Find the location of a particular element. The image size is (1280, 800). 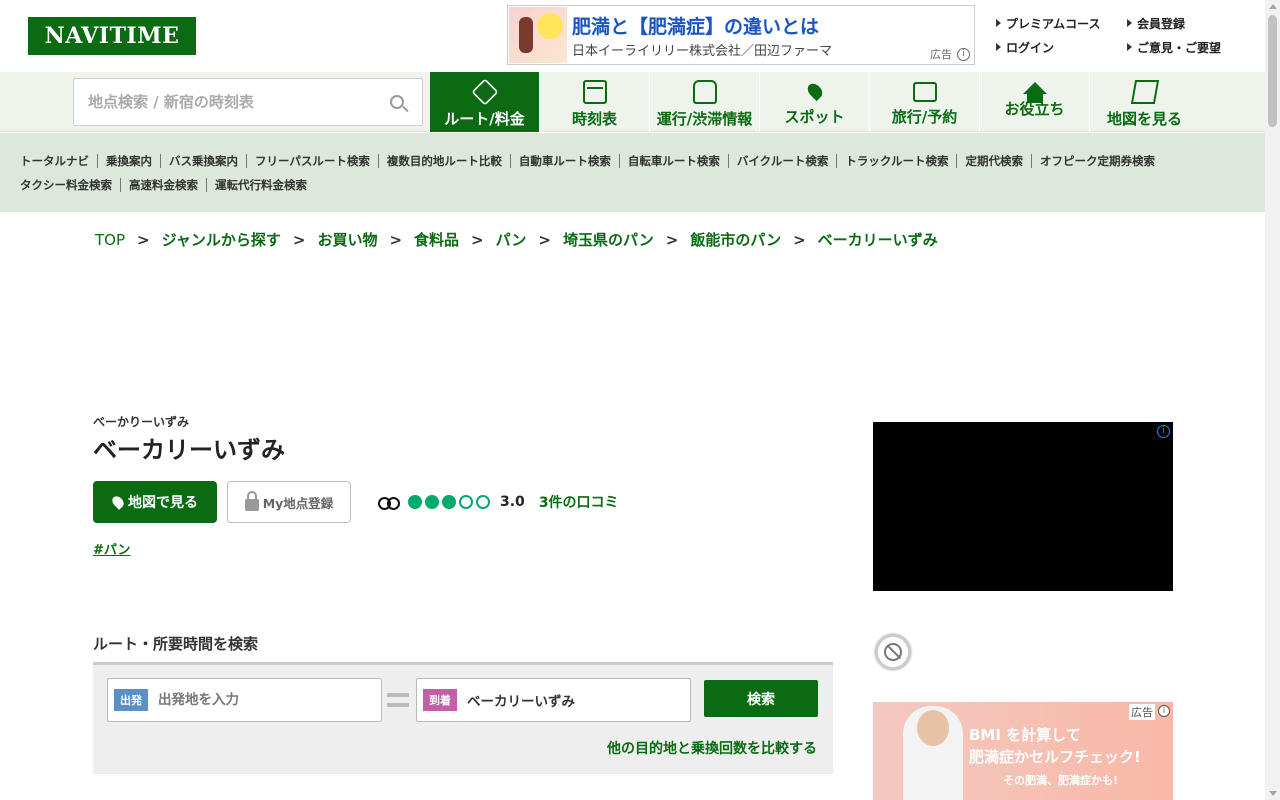

breadcrumb-item: お買い物 is located at coordinates (347, 239).